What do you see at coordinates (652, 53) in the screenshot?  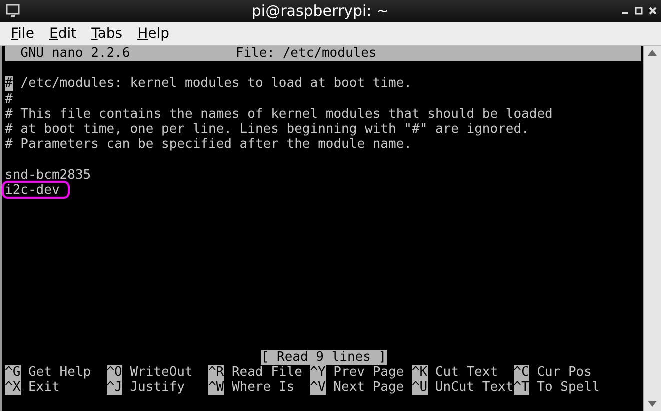 I see `scroll-up-icon` at bounding box center [652, 53].